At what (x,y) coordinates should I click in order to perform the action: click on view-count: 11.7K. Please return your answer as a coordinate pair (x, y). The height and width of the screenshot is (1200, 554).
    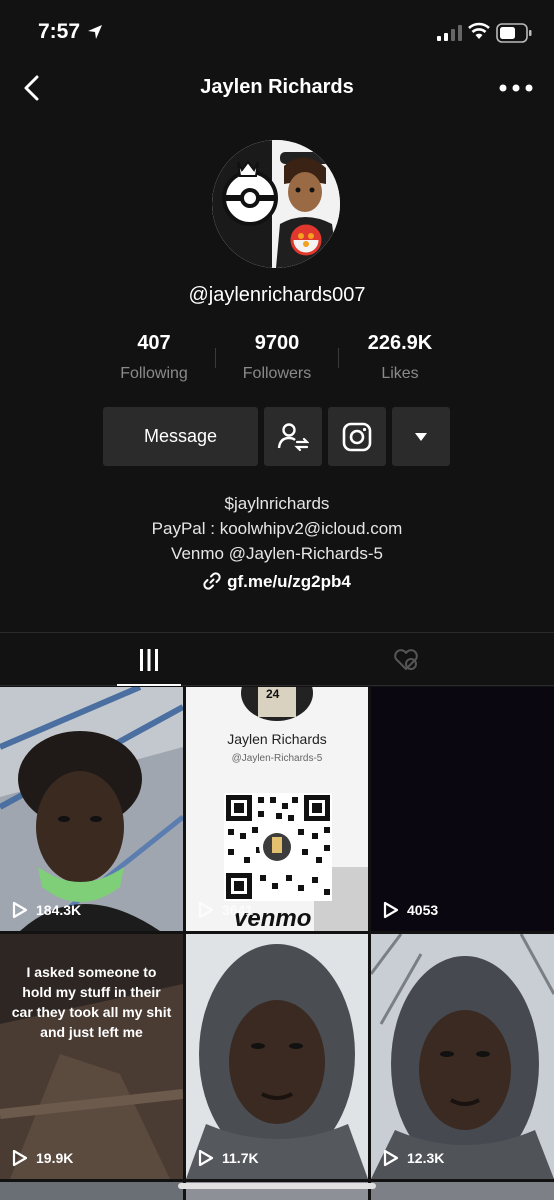
    Looking at the image, I should click on (228, 1158).